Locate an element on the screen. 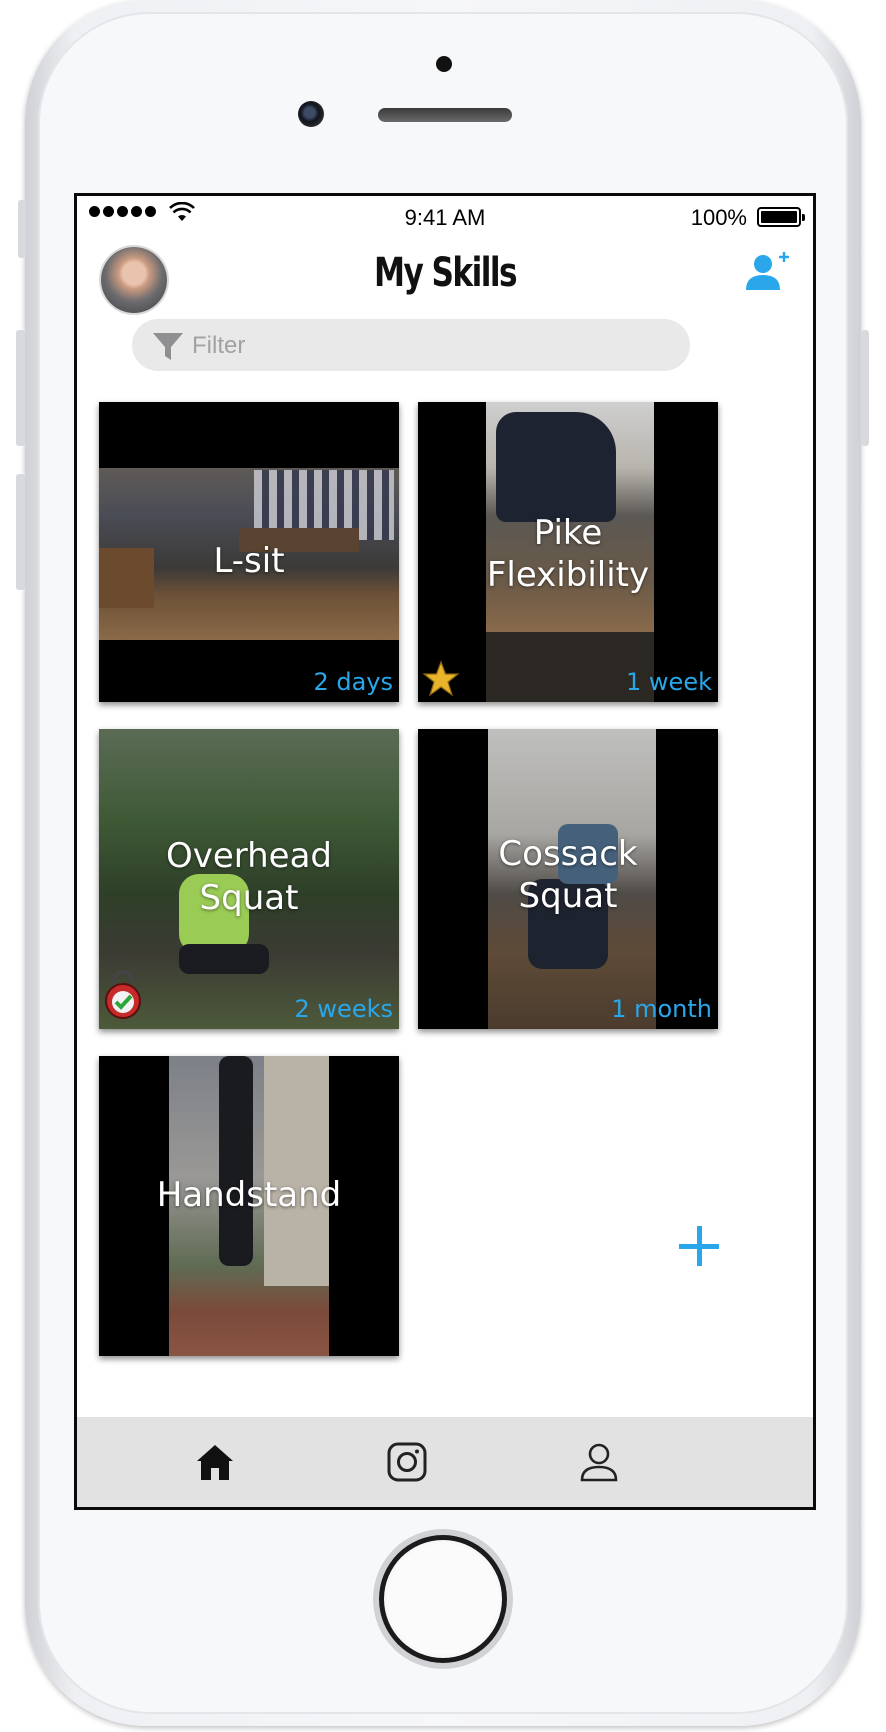 The height and width of the screenshot is (1732, 886). status-bar: 9:41 AM 100% is located at coordinates (445, 217).